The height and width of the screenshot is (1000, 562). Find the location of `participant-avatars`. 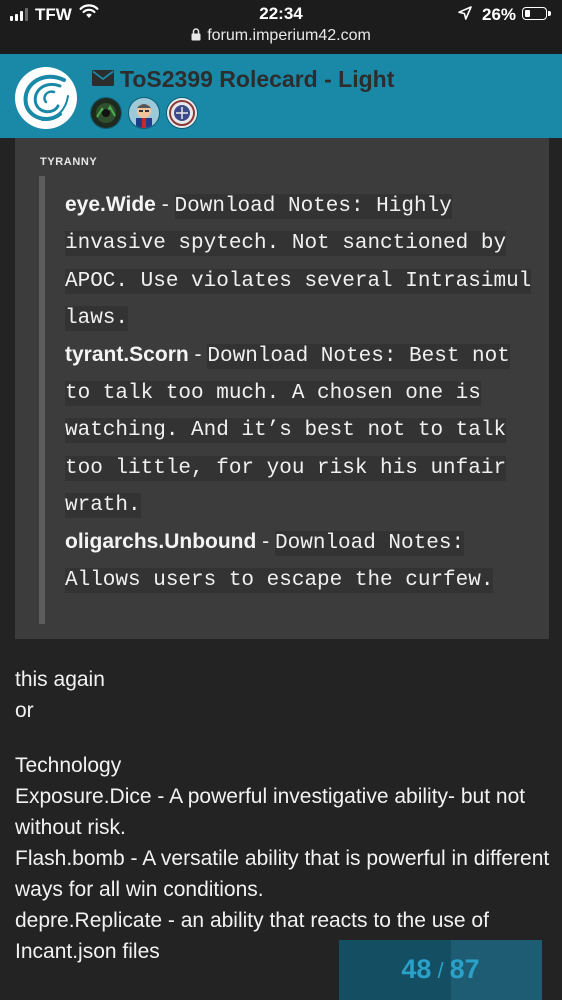

participant-avatars is located at coordinates (144, 113).